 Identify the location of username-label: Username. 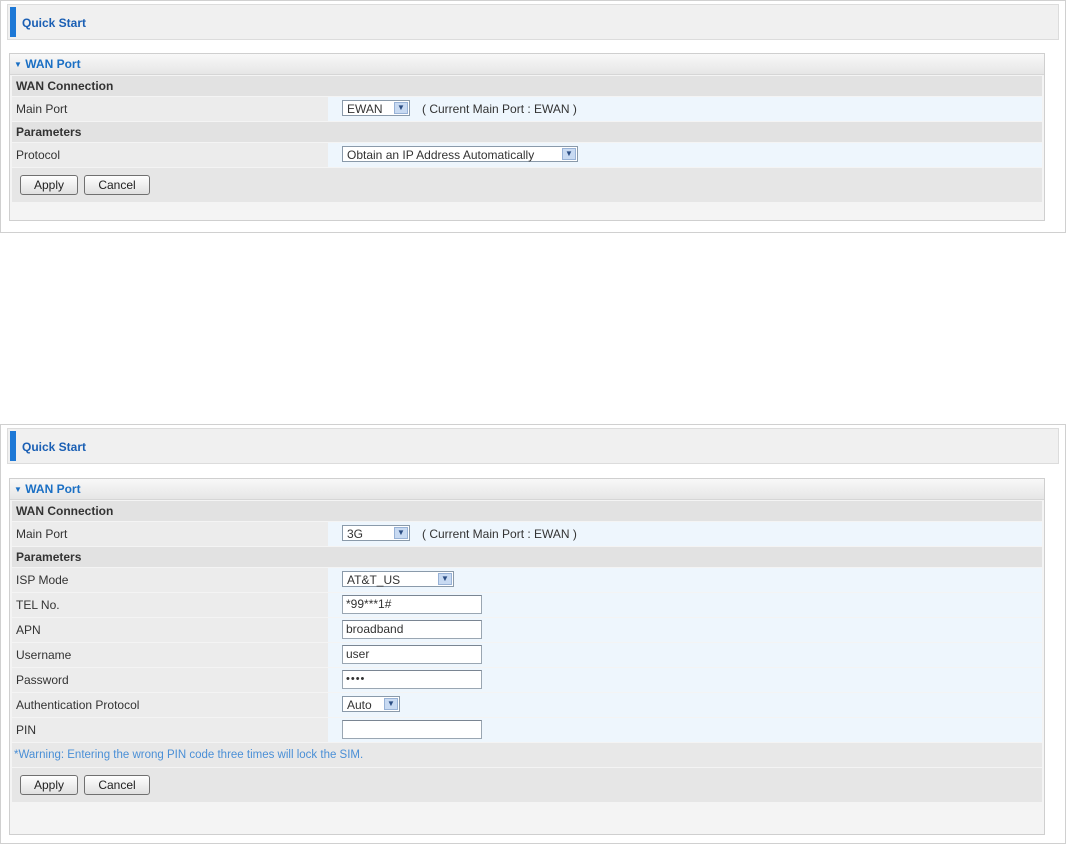
(170, 655).